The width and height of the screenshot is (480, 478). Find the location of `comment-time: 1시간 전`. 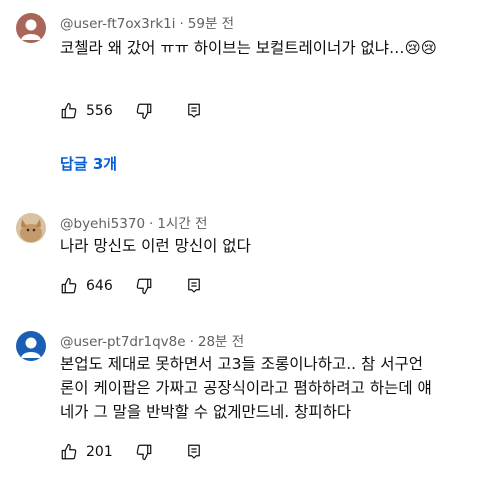

comment-time: 1시간 전 is located at coordinates (182, 224).